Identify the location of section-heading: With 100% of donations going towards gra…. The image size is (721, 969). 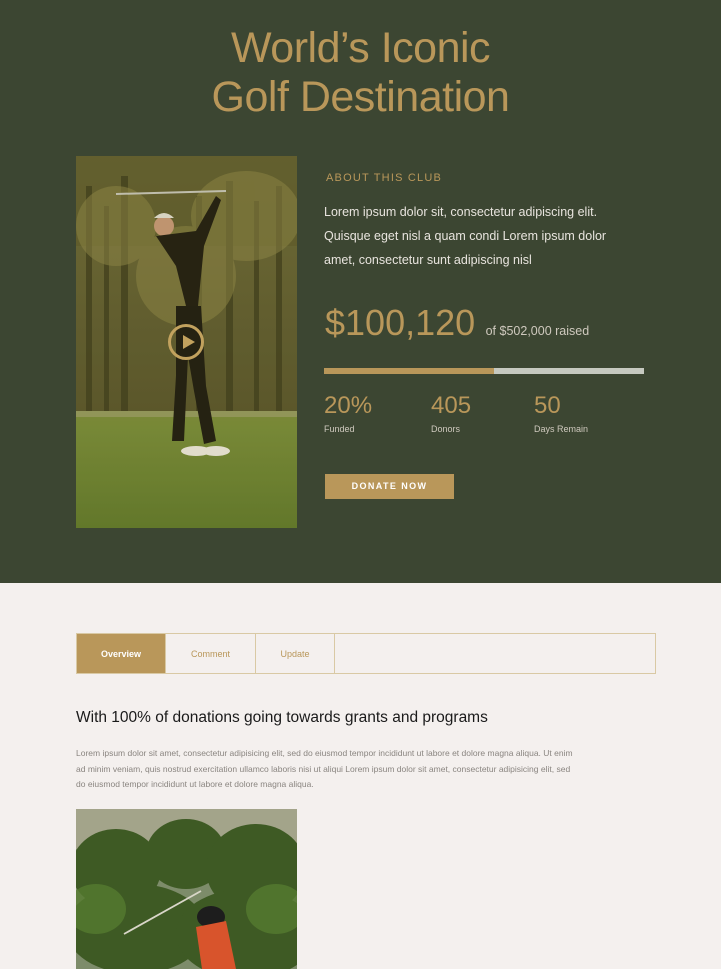
(282, 717).